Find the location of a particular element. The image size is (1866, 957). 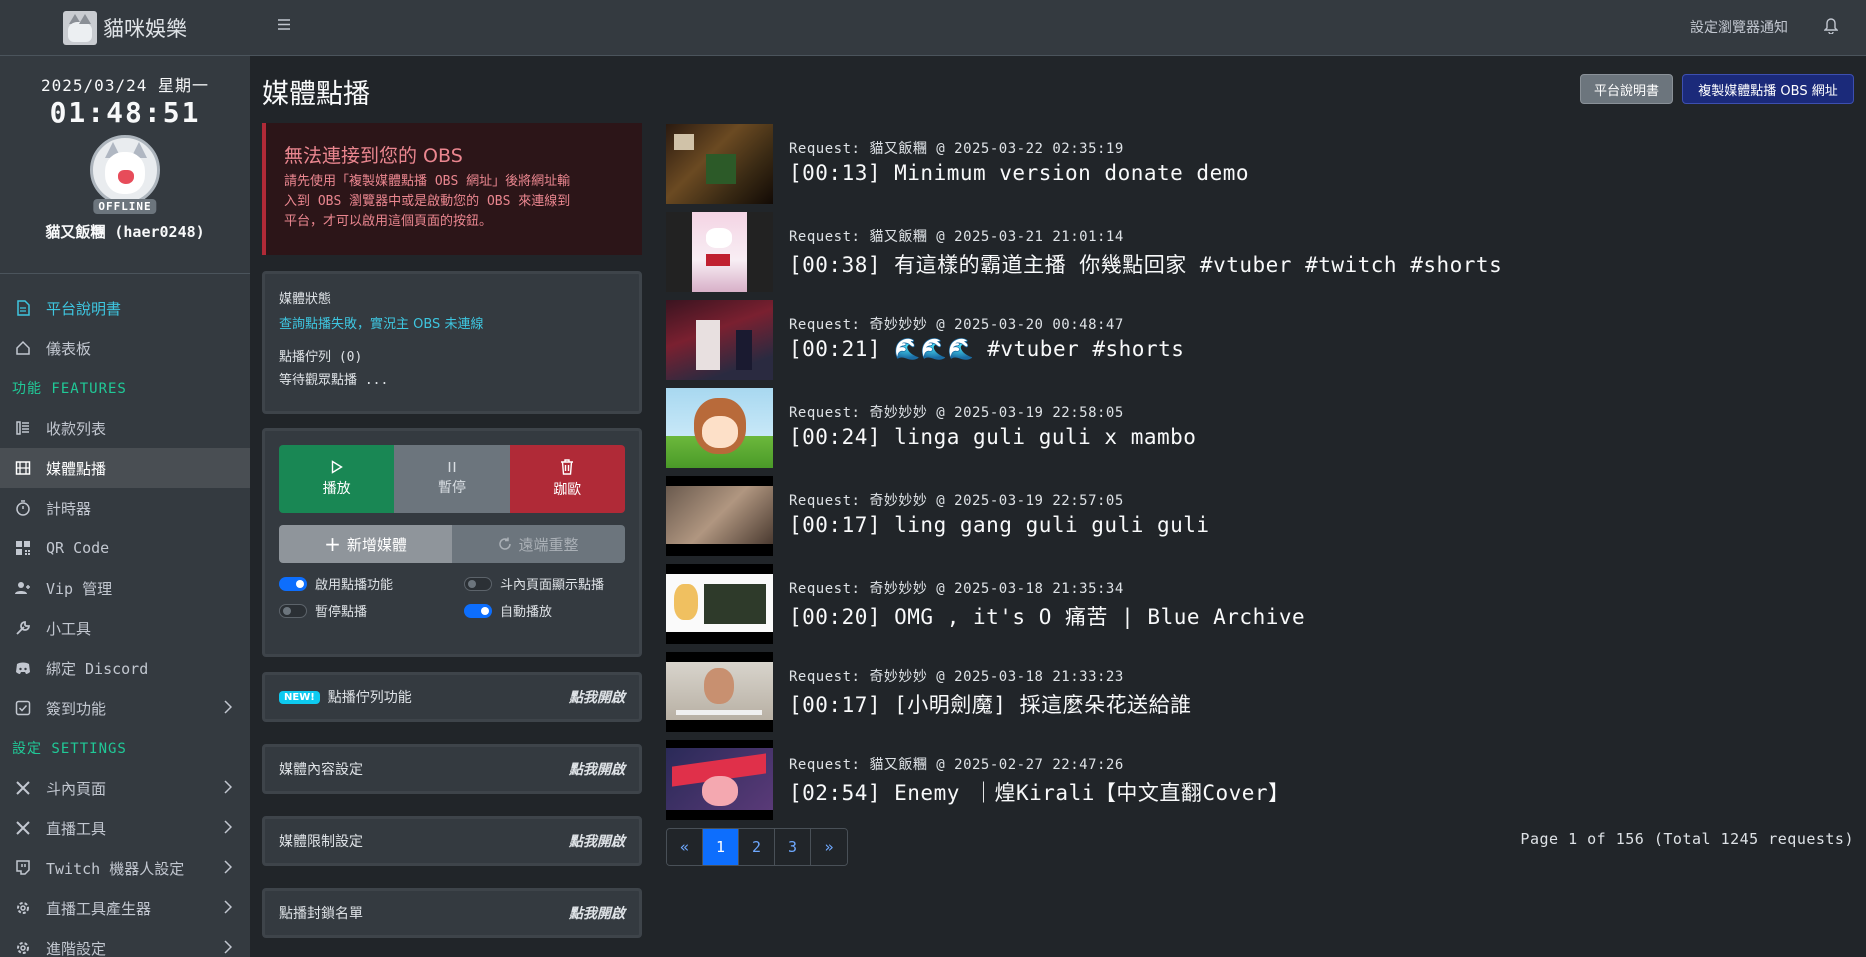

sidebar-item-label: 媒體點播 is located at coordinates (76, 468).